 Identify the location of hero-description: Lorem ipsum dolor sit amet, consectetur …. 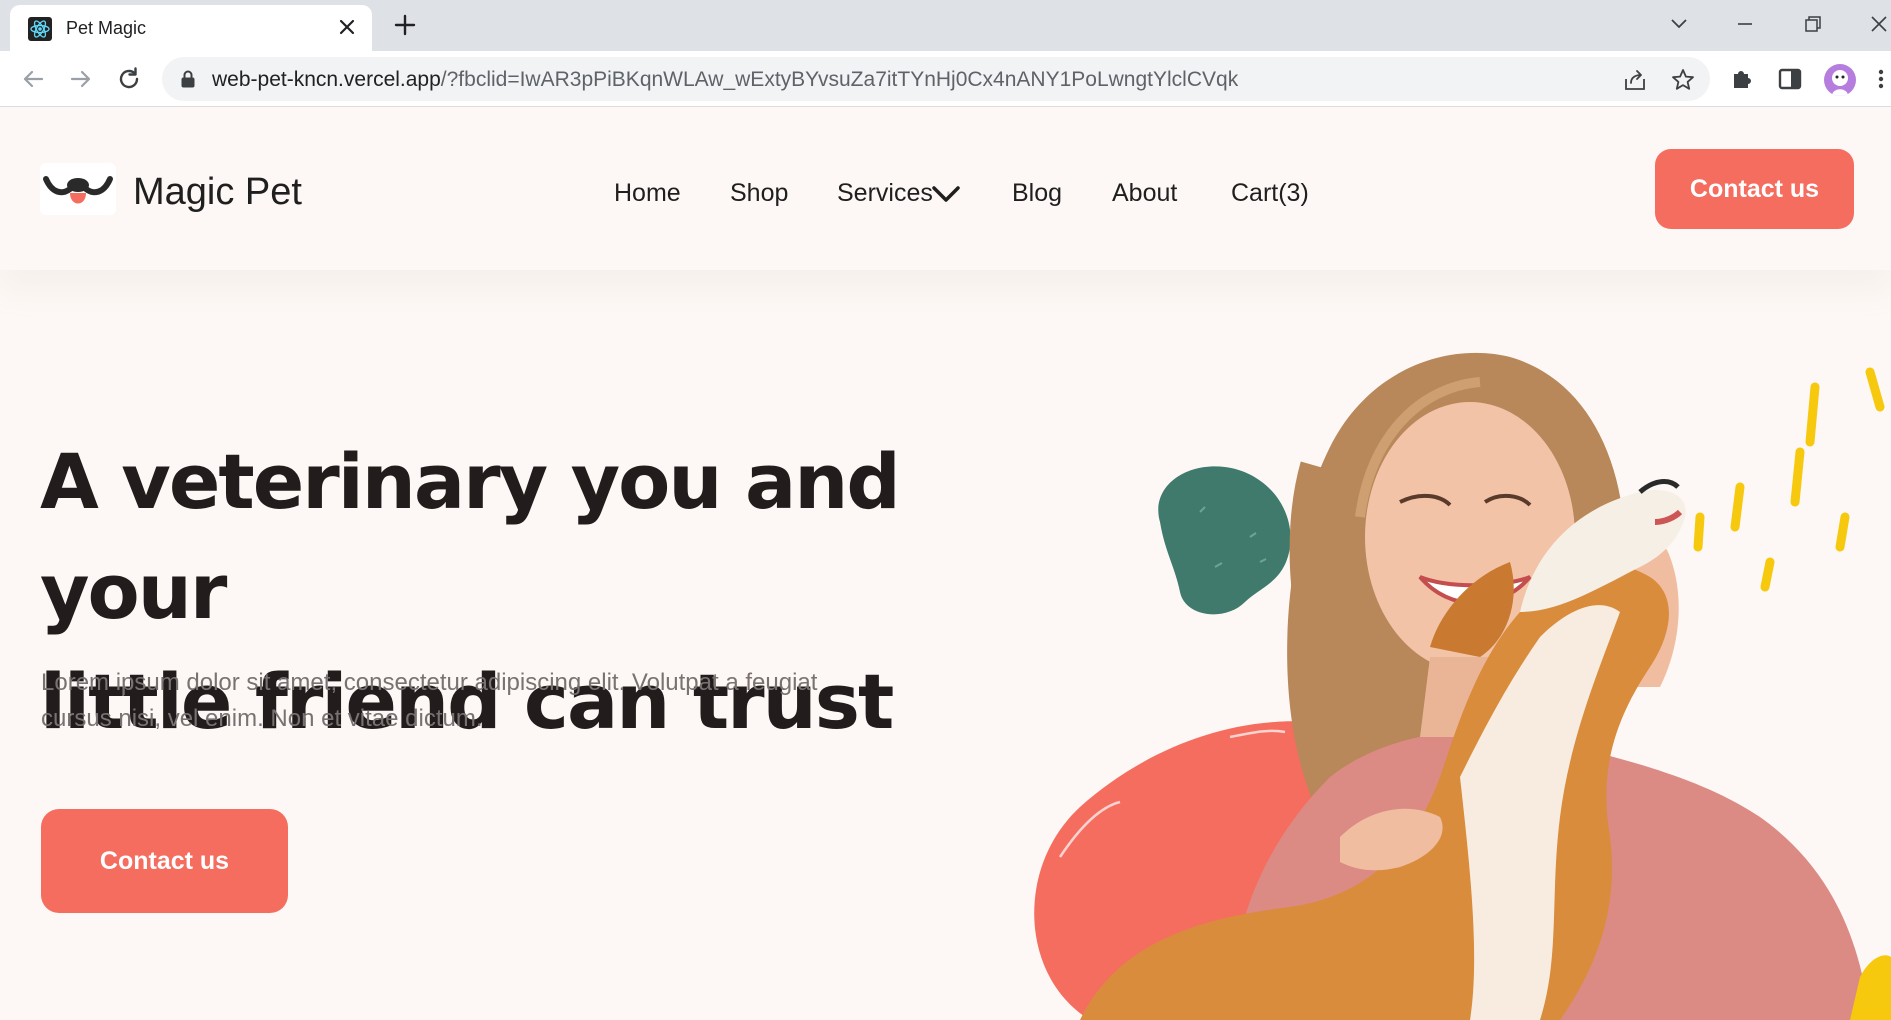
(441, 701).